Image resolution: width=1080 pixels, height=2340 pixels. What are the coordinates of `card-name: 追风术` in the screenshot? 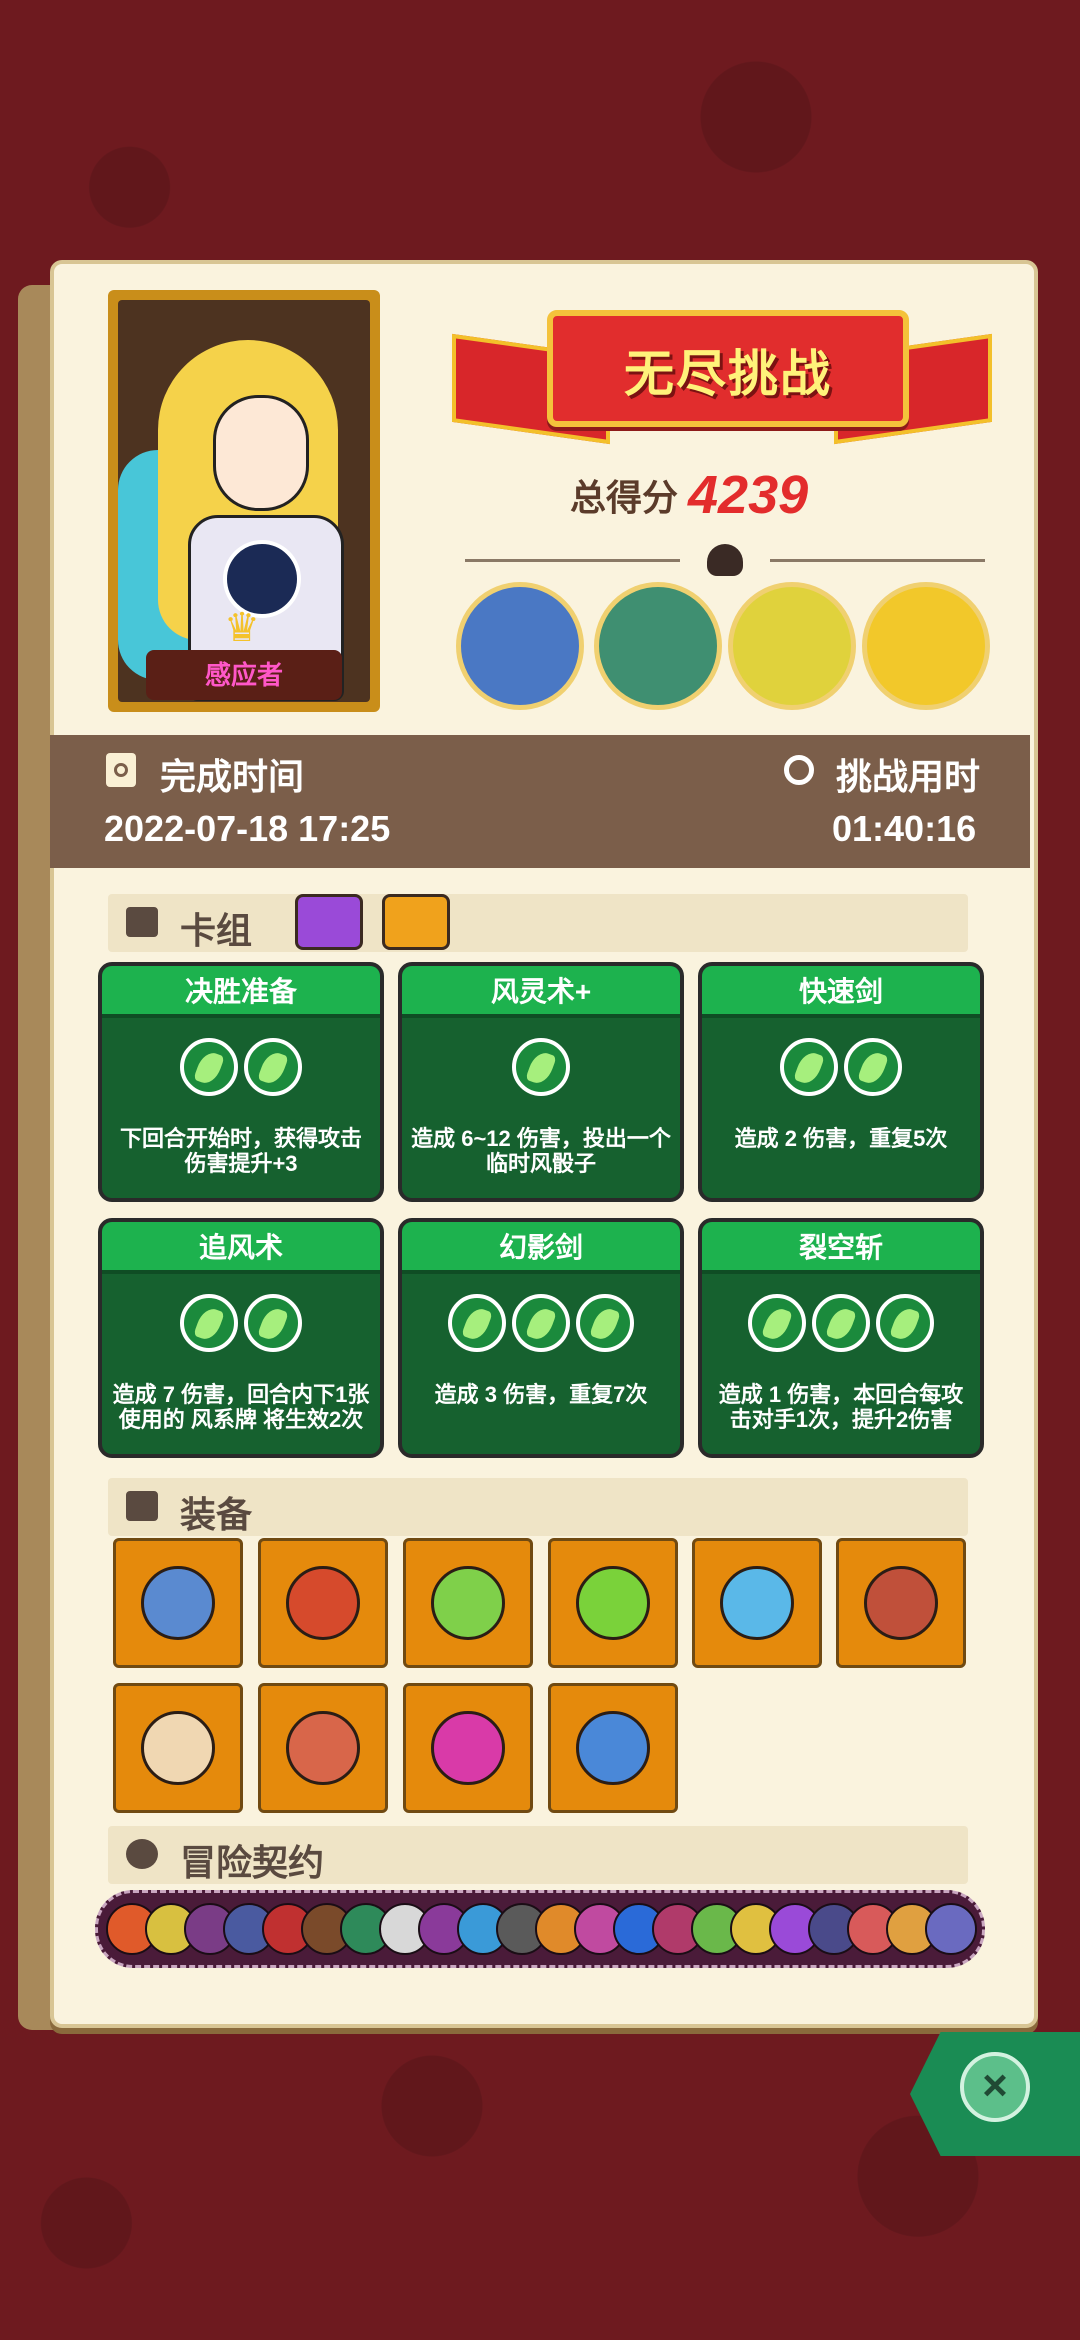 It's located at (240, 1247).